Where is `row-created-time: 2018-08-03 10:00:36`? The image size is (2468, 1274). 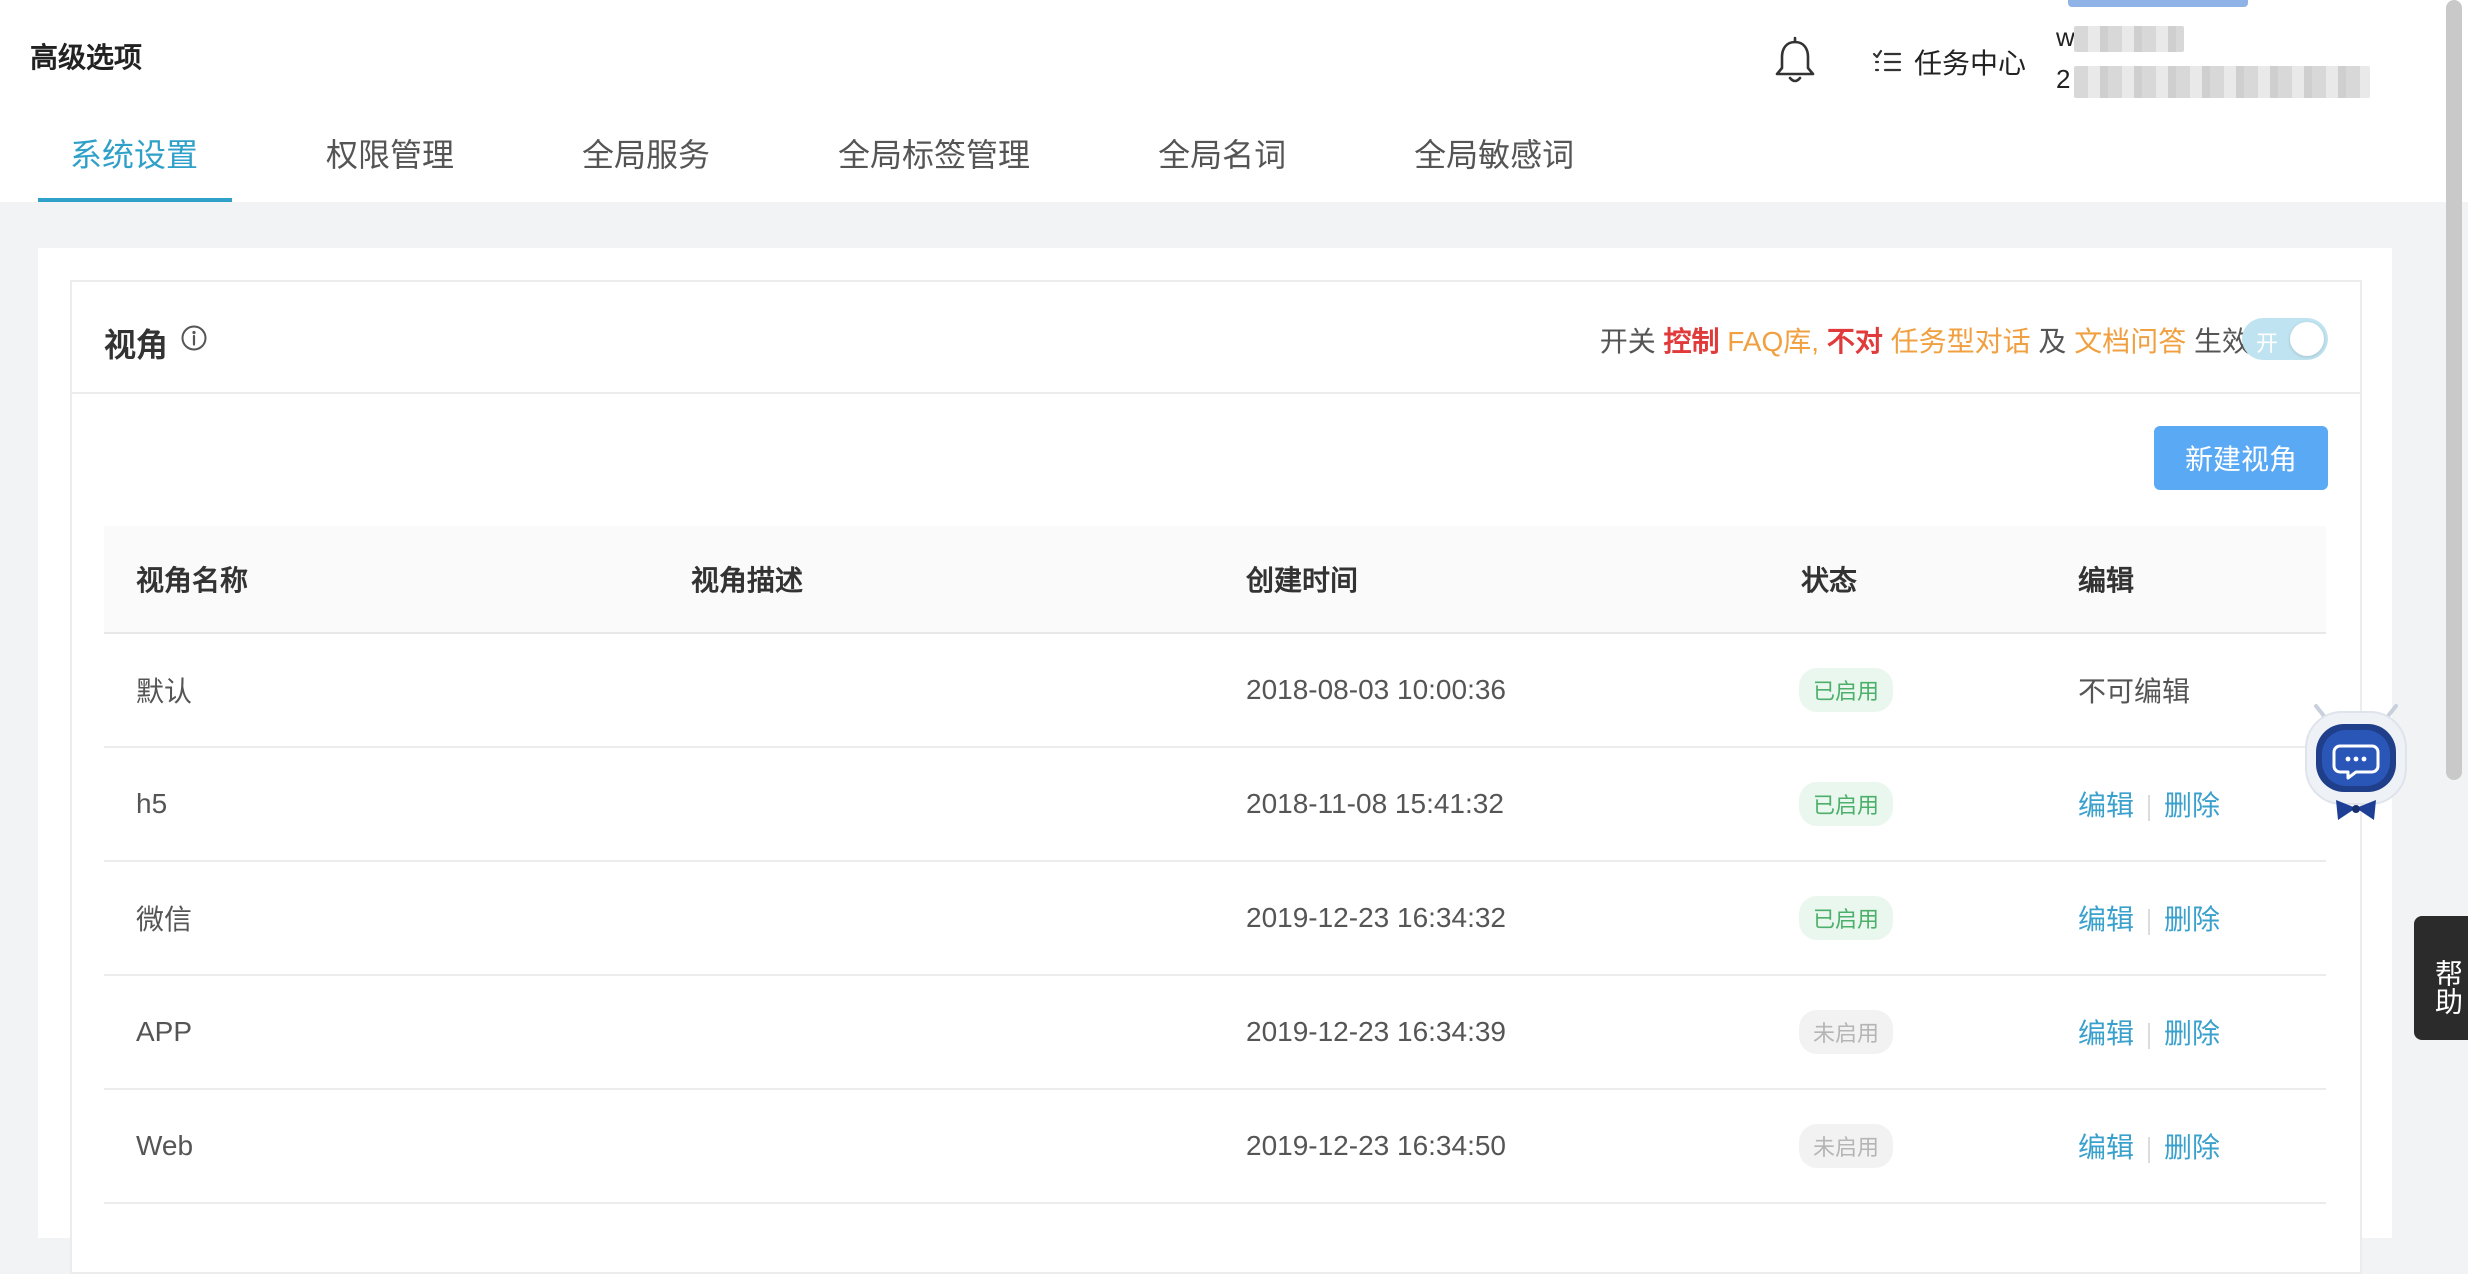
row-created-time: 2018-08-03 10:00:36 is located at coordinates (1376, 689).